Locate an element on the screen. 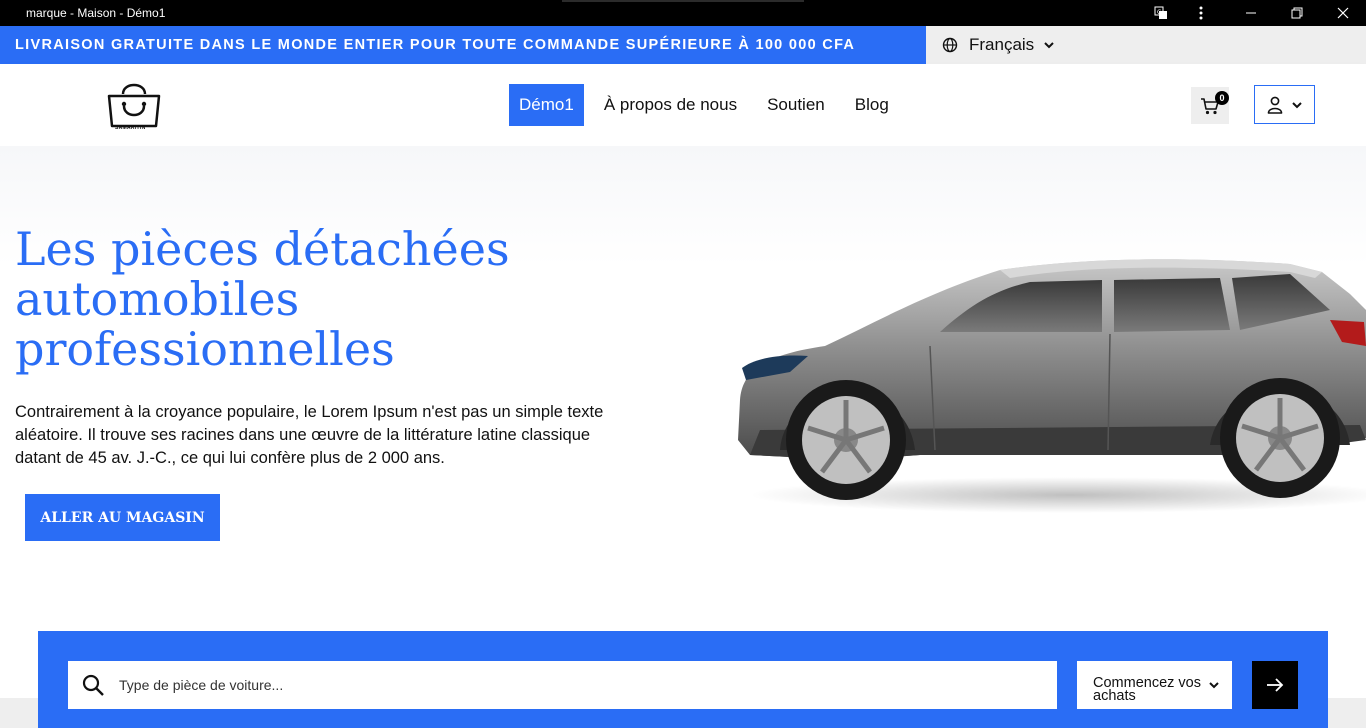  arrow-right-icon is located at coordinates (1275, 685).